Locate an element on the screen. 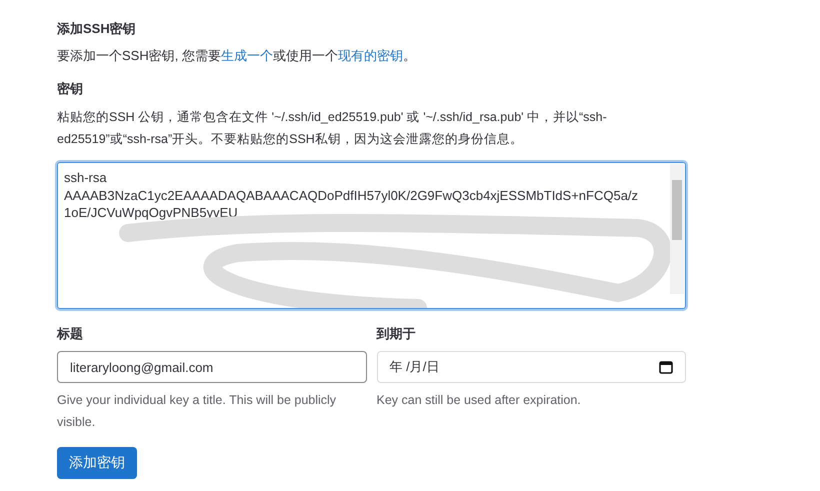 The image size is (820, 491). title-help-text: Give your individual key a title. This will be publicly visible. is located at coordinates (197, 411).